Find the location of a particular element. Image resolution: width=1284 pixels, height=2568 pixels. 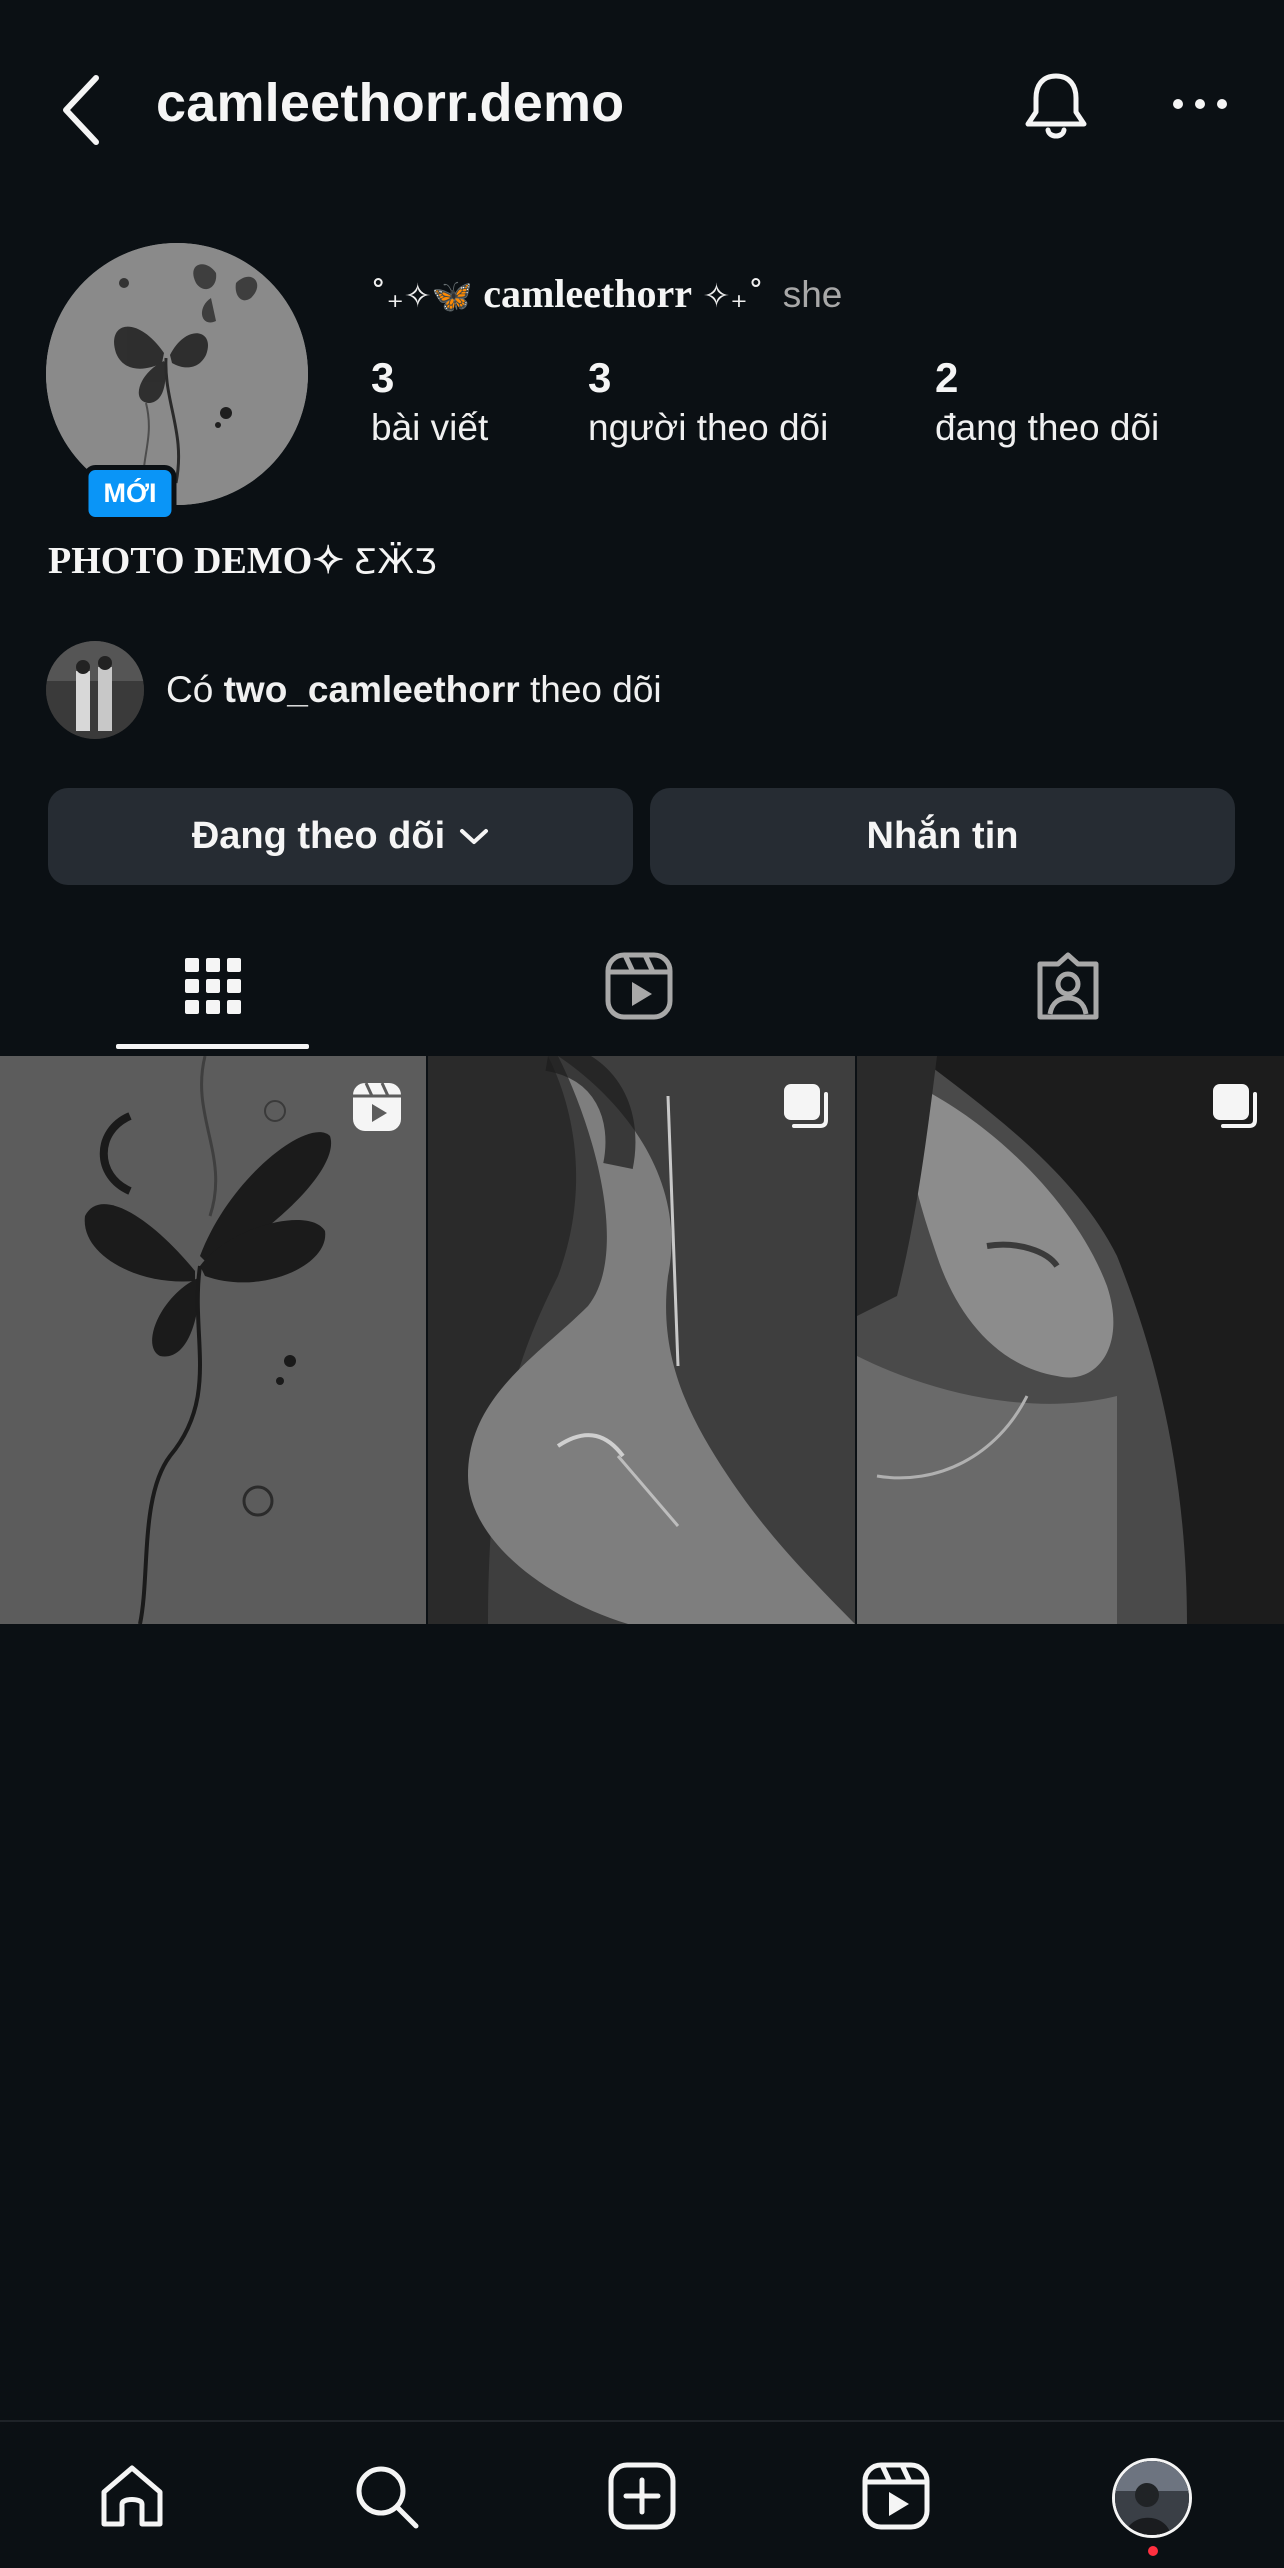

new-story-badge: MỚI is located at coordinates (130, 493).